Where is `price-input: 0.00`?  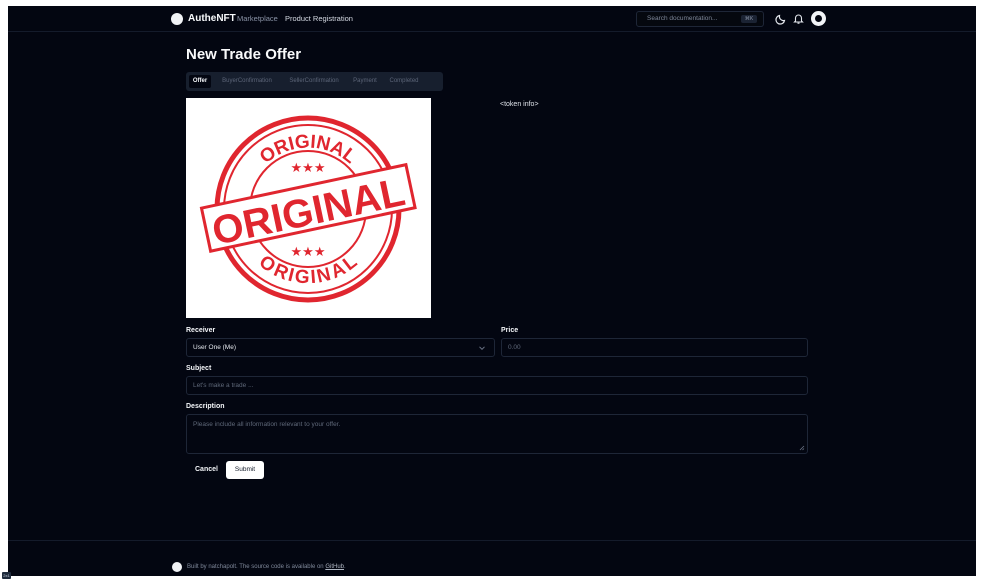
price-input: 0.00 is located at coordinates (654, 347).